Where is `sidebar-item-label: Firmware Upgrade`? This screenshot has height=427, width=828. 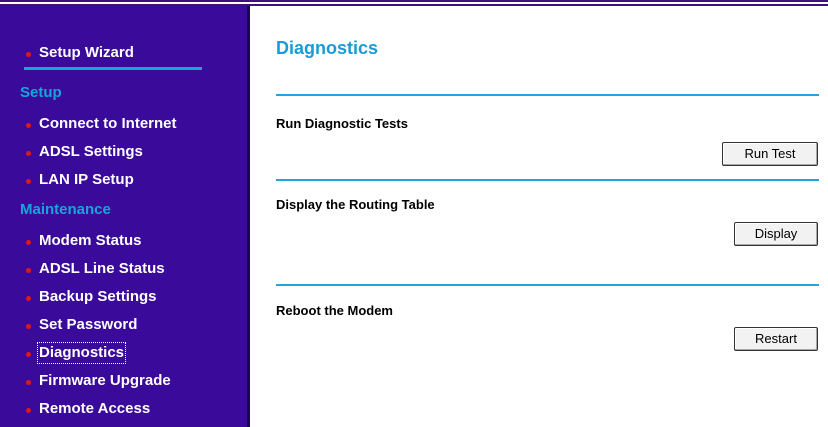
sidebar-item-label: Firmware Upgrade is located at coordinates (105, 380).